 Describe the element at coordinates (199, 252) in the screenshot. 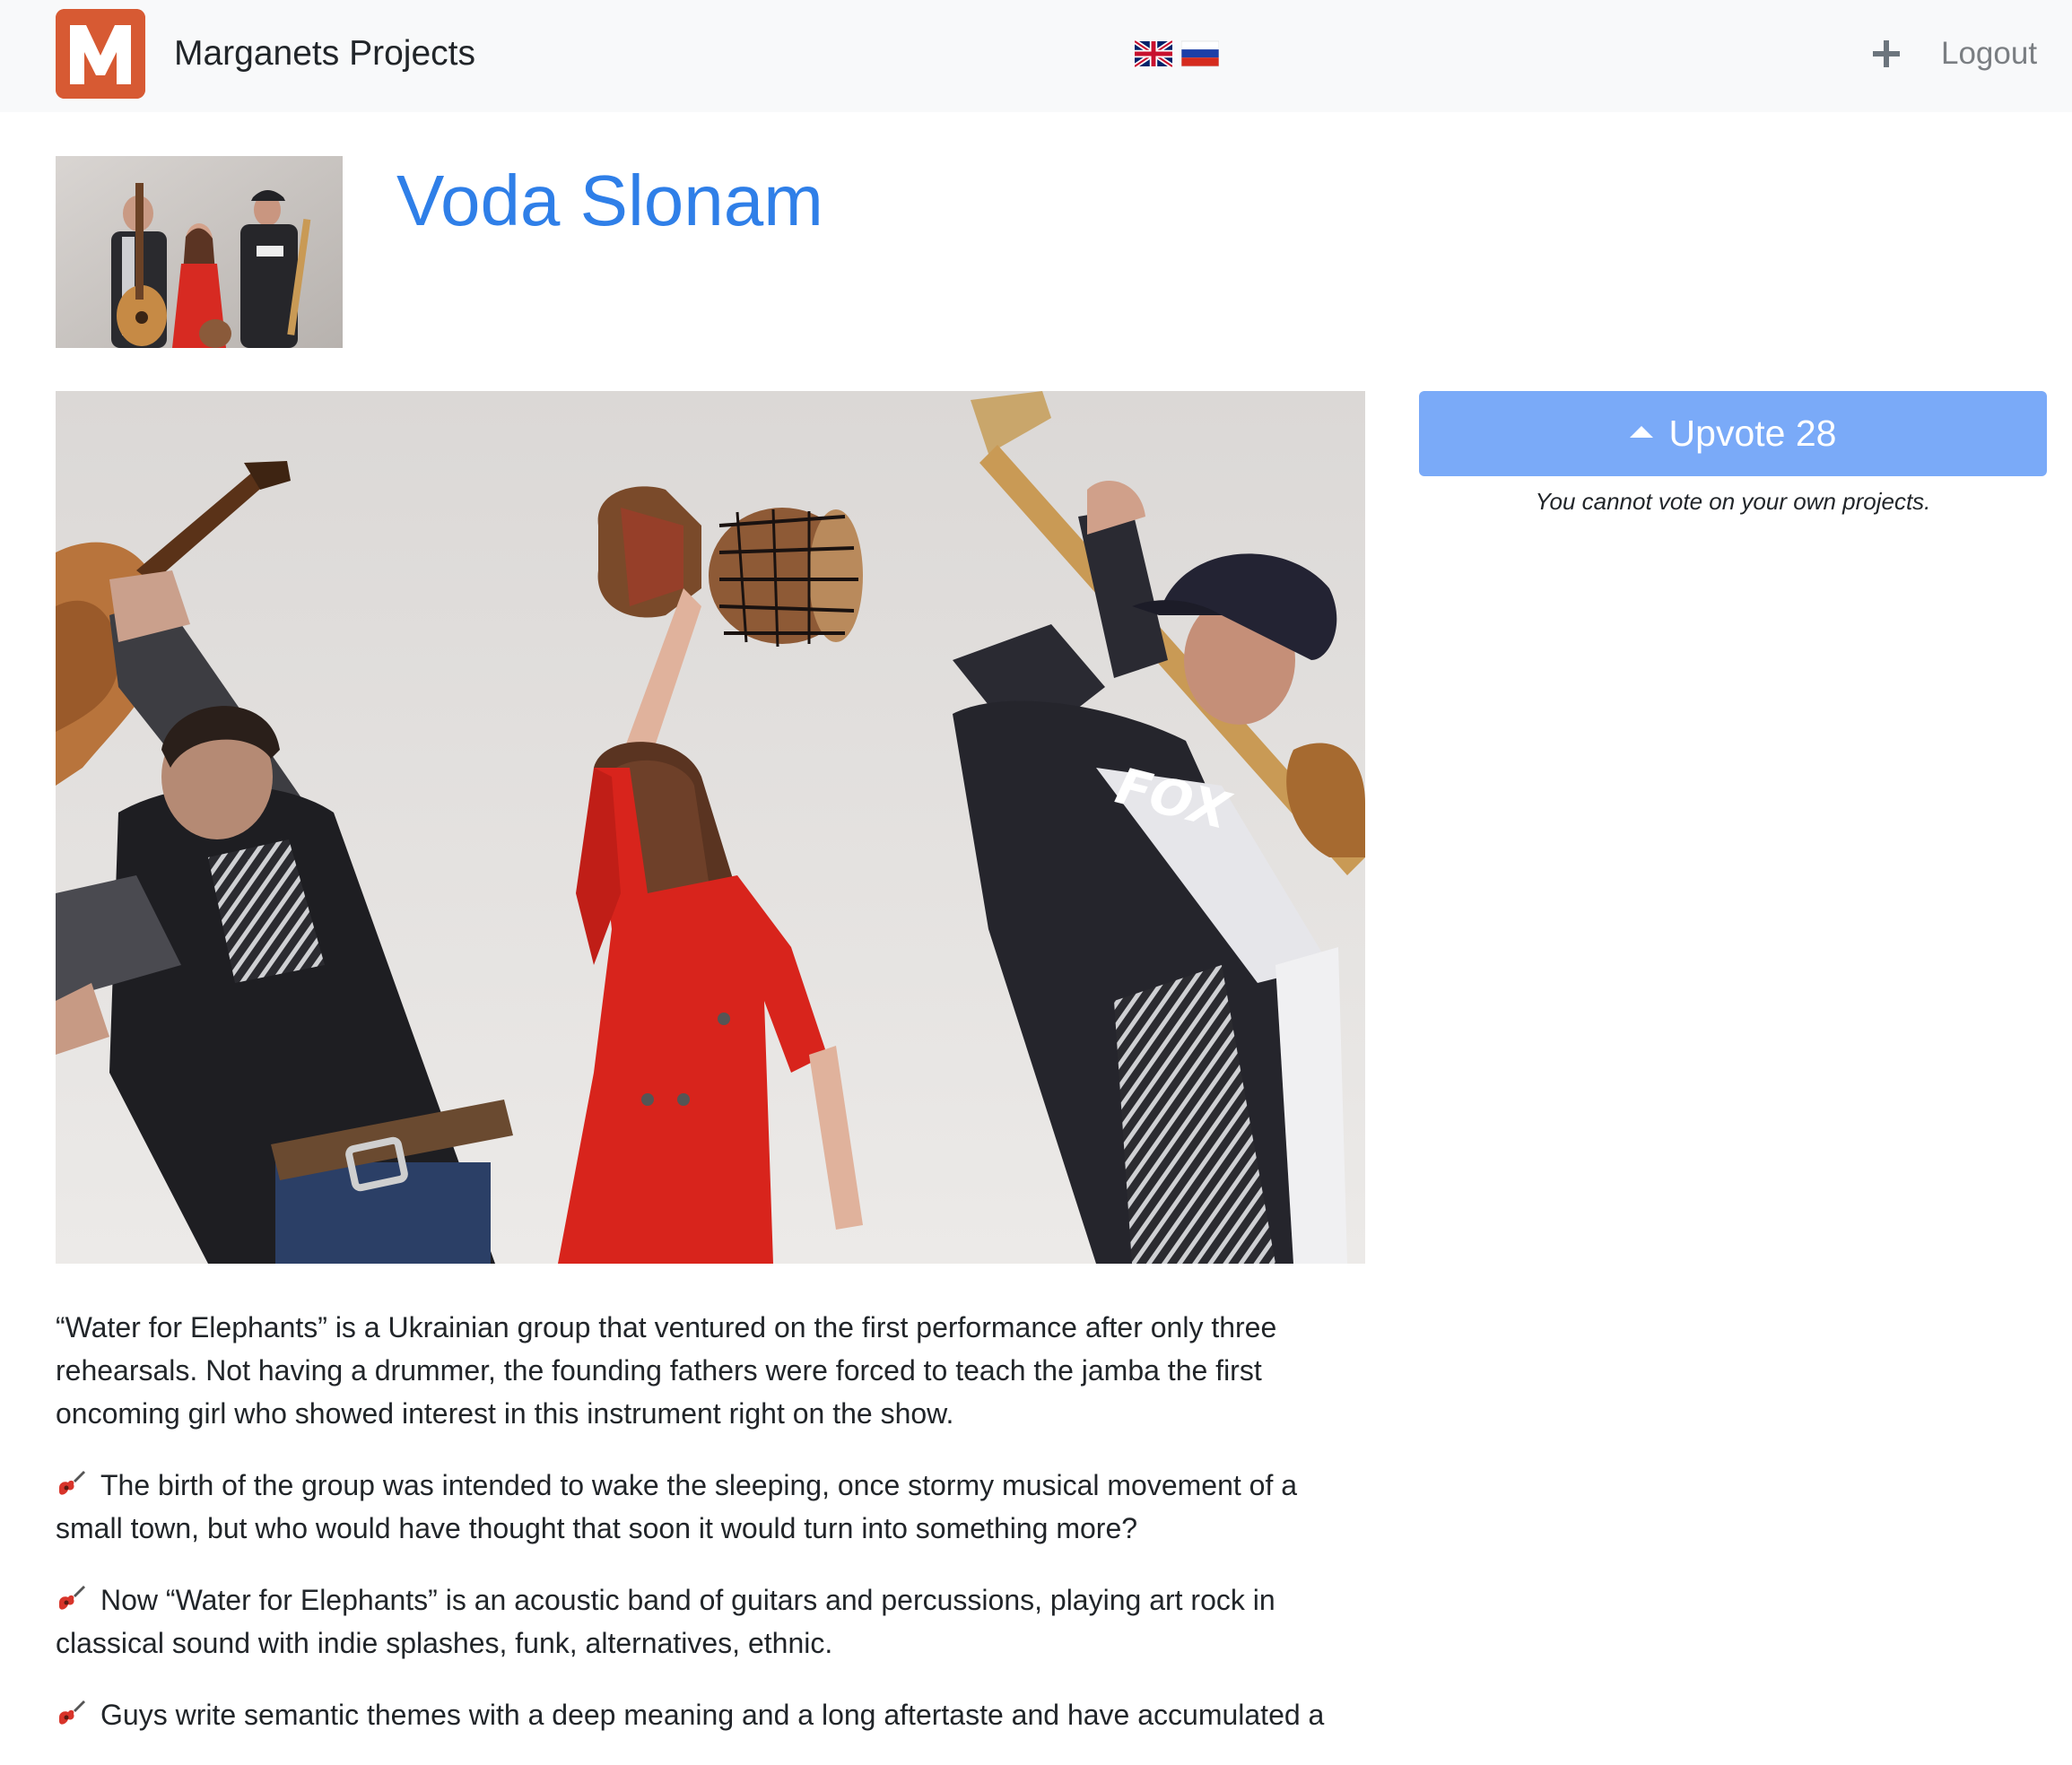

I see `project-thumbnail` at that location.